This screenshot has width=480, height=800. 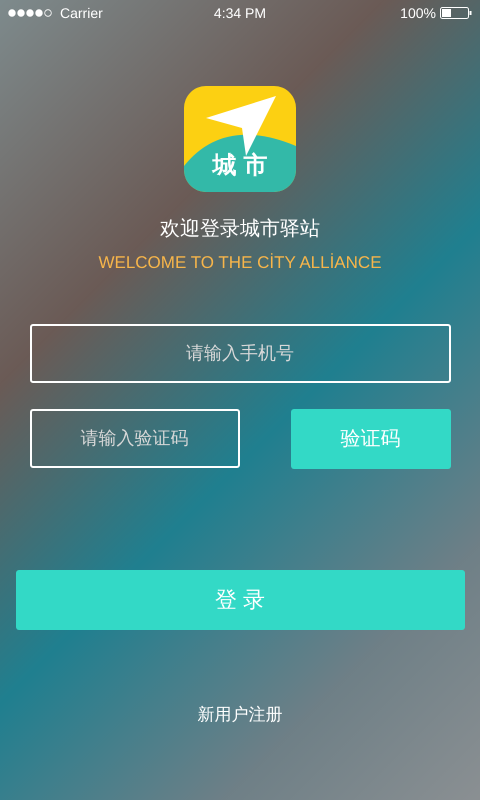 What do you see at coordinates (239, 166) in the screenshot?
I see `logo-text: 城 市` at bounding box center [239, 166].